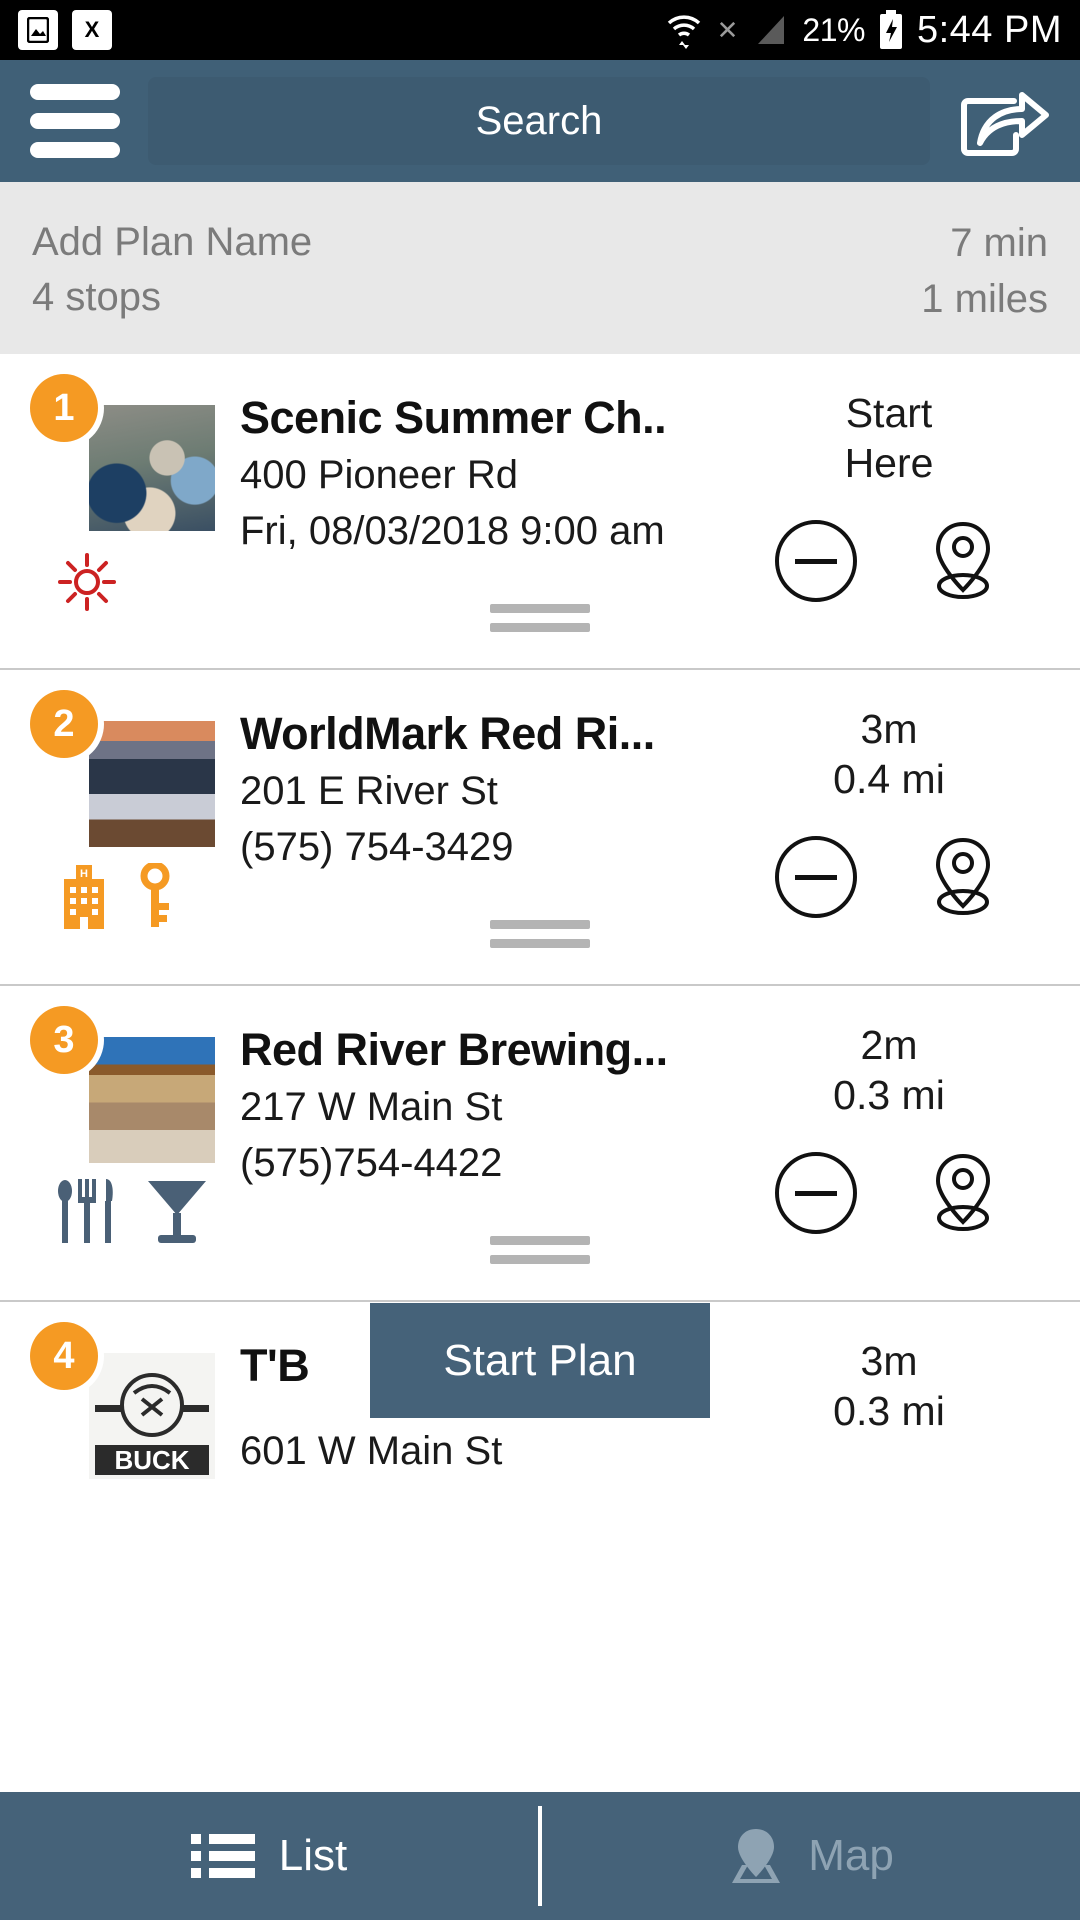 This screenshot has width=1080, height=1920. What do you see at coordinates (75, 121) in the screenshot?
I see `hamburger-menu-icon` at bounding box center [75, 121].